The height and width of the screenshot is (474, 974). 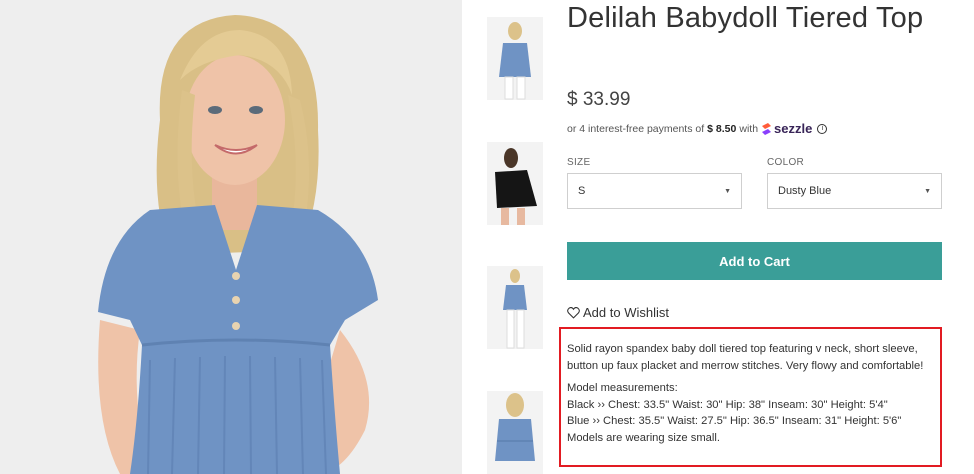 I want to click on installment-amount: $ 8.50, so click(x=722, y=128).